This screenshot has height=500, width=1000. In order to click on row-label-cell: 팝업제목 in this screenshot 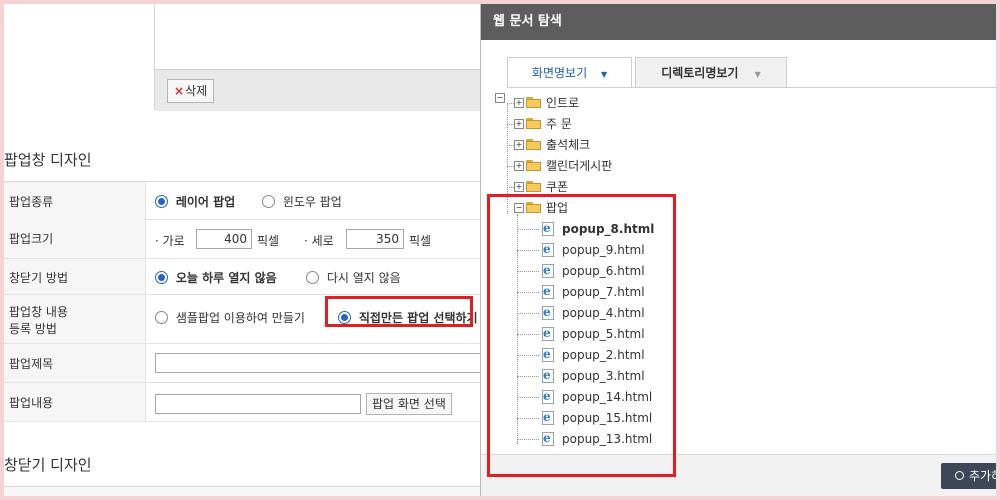, I will do `click(75, 363)`.